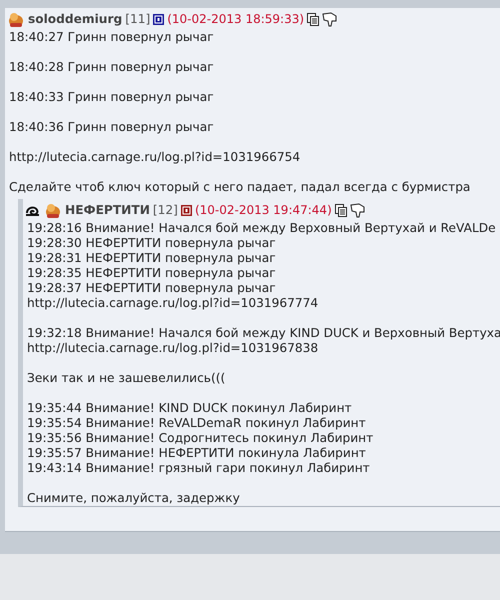  Describe the element at coordinates (263, 333) in the screenshot. I see `message-line: 19:32:18 Внимание! Начался бой между KIND DUCK и Верховный Вертуха` at that location.